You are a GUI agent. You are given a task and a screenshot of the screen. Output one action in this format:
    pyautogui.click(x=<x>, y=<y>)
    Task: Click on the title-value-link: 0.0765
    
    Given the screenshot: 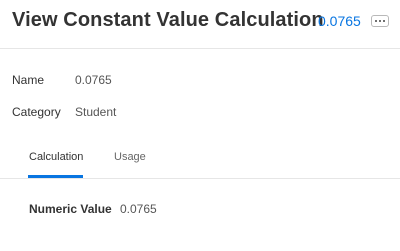 What is the action you would take?
    pyautogui.click(x=339, y=21)
    